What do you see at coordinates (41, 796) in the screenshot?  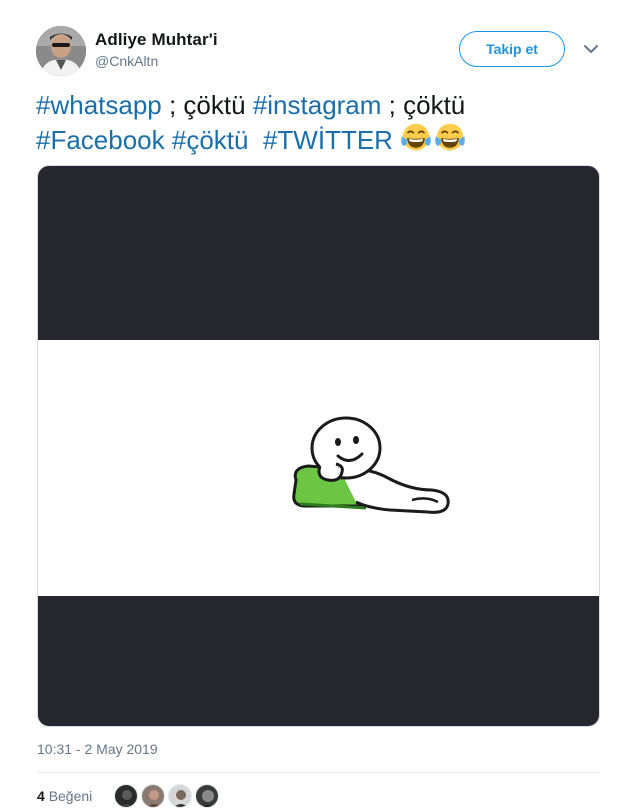 I see `likes-number: 4` at bounding box center [41, 796].